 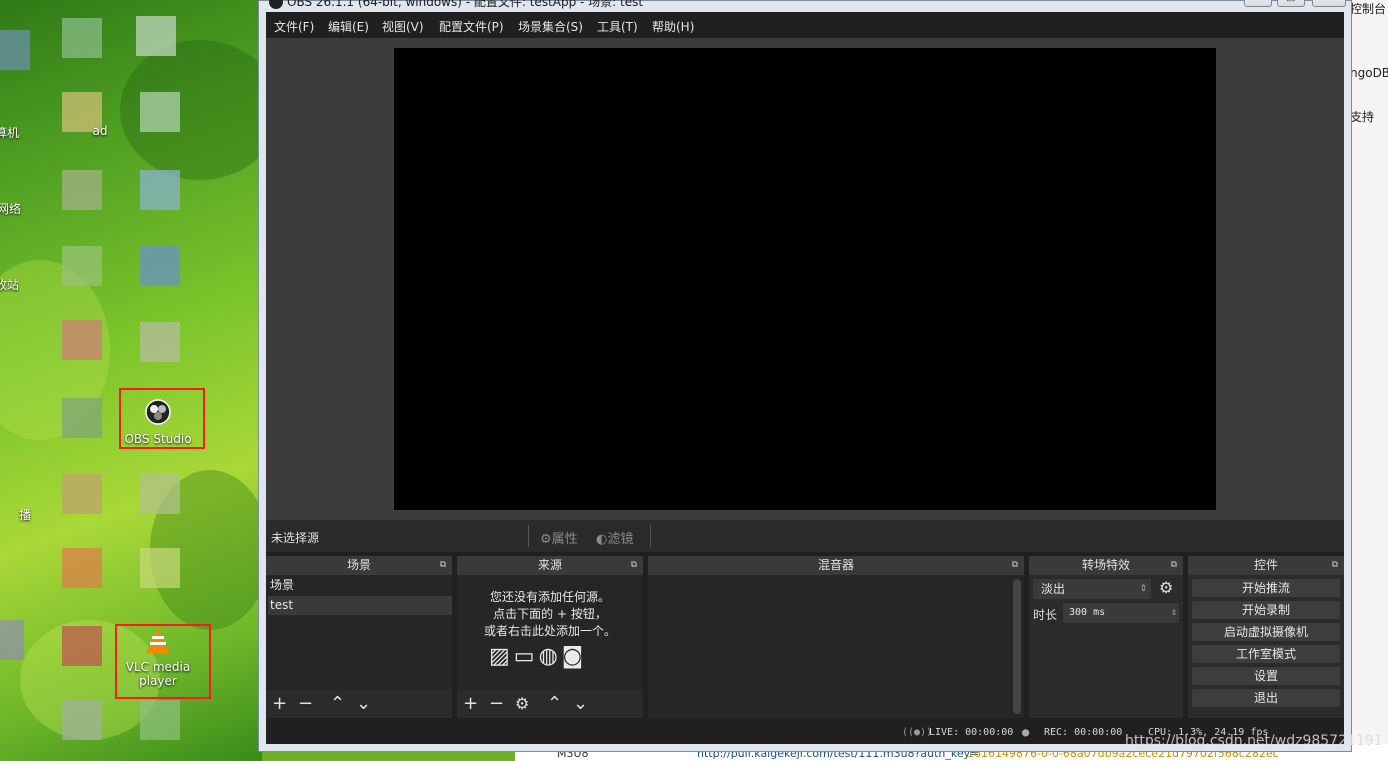 I want to click on start-virtual-camera-button: 启动虚拟摄像机, so click(x=1266, y=632).